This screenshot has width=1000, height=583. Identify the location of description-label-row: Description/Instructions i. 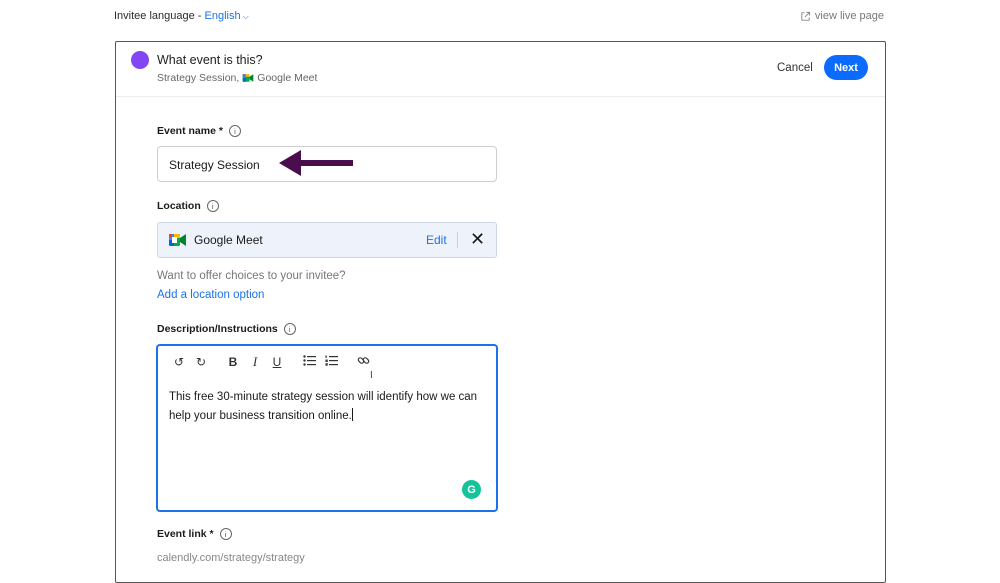
(226, 329).